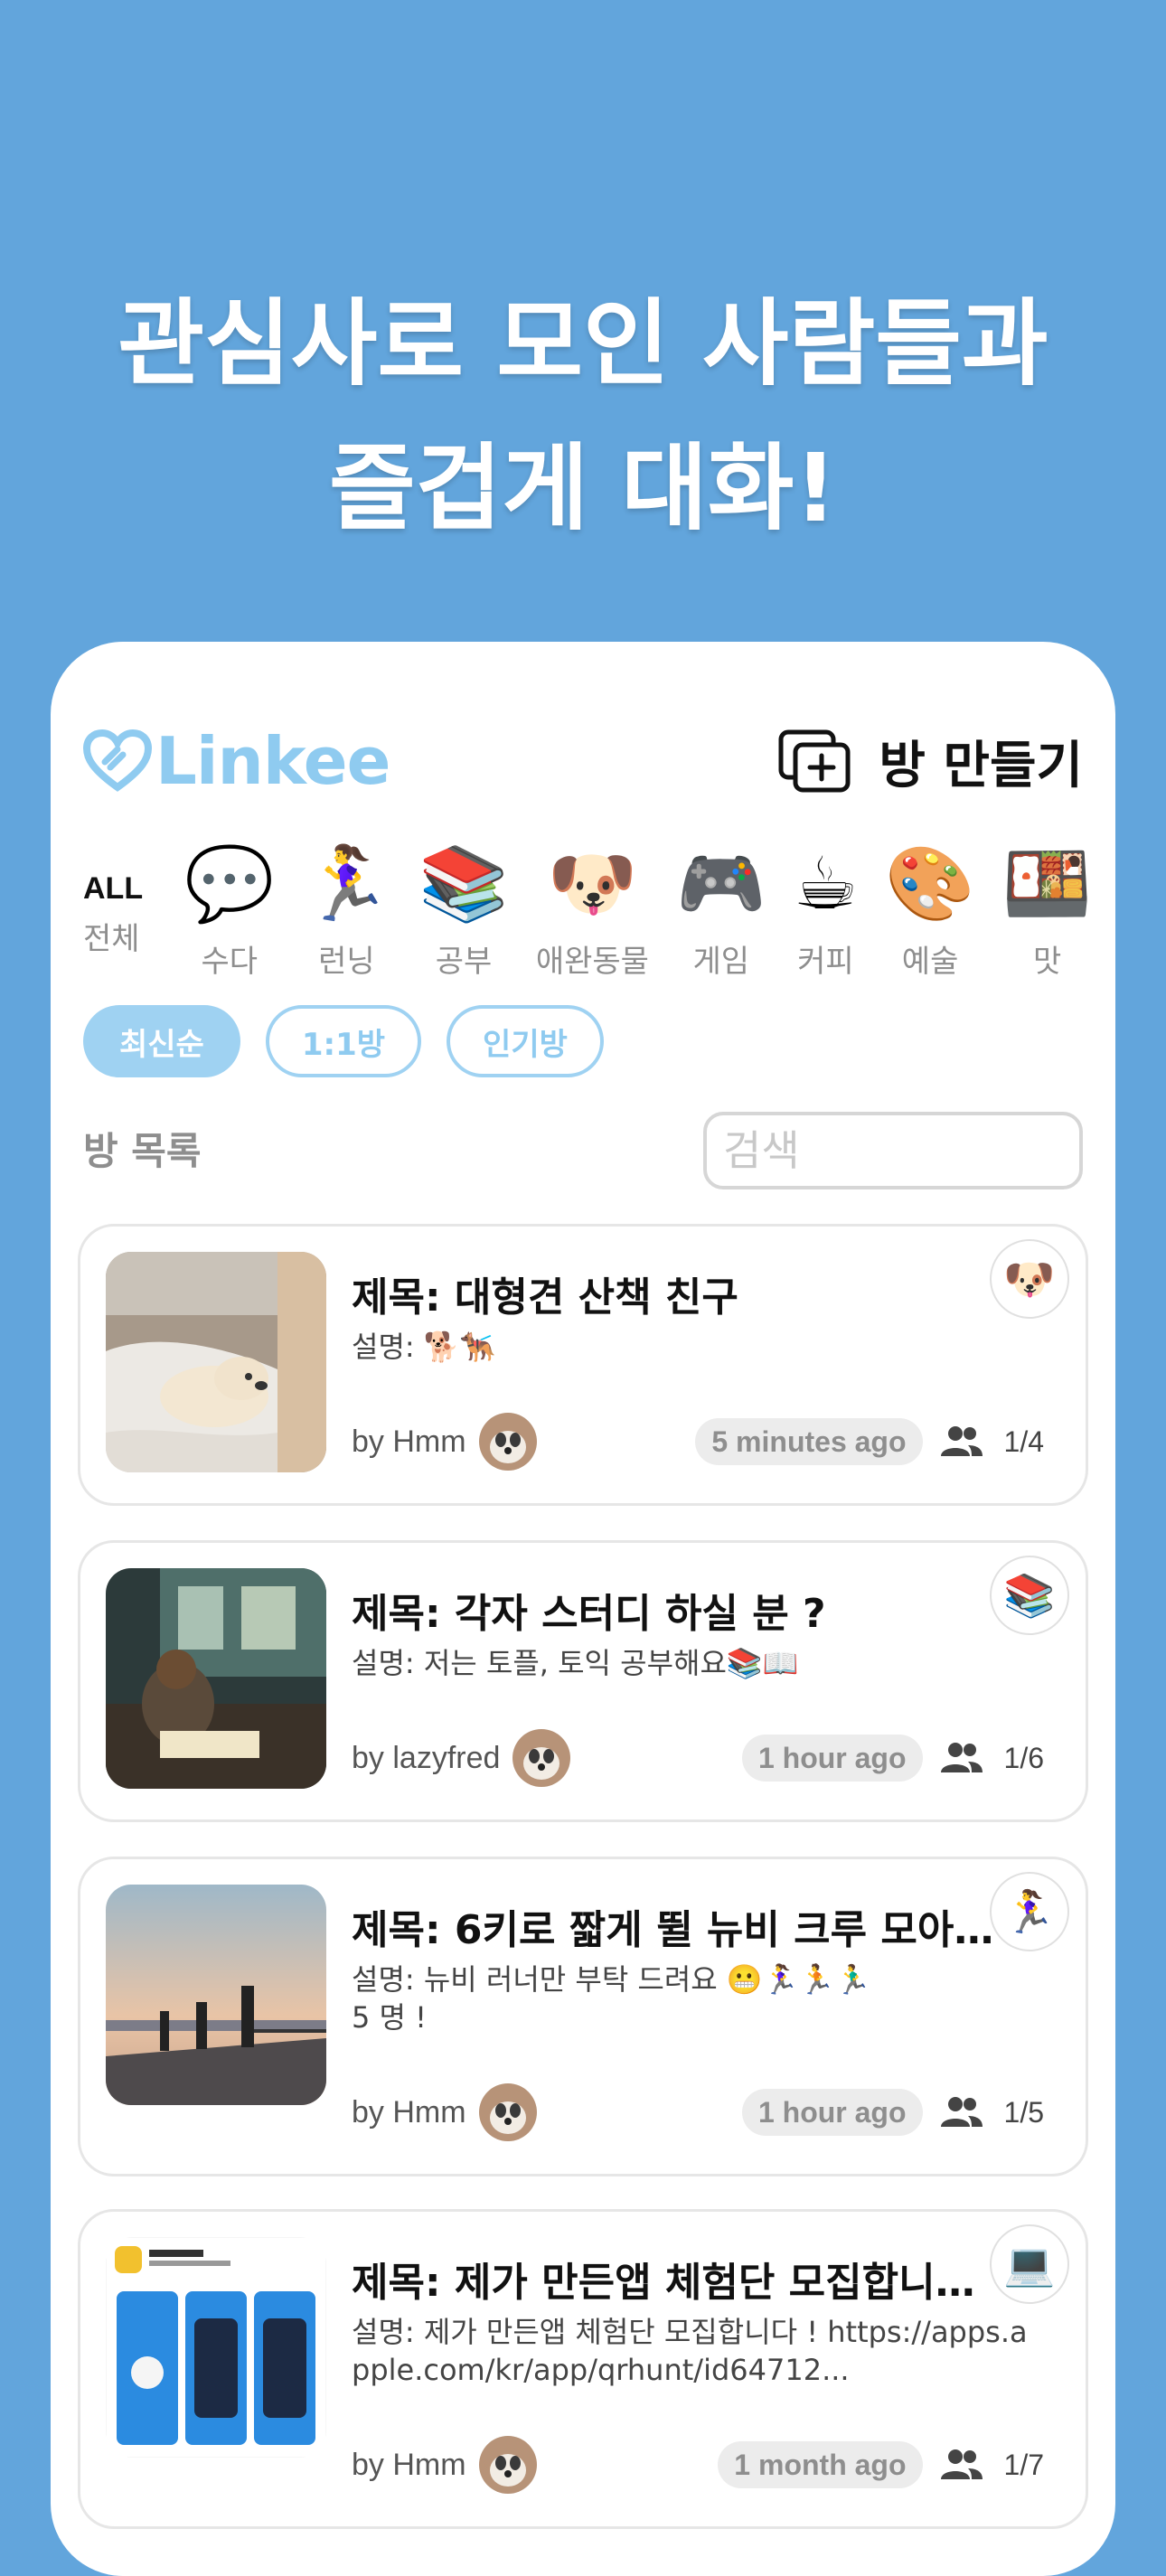 The height and width of the screenshot is (2576, 1166). I want to click on room-meta: 1 month ago 1/7, so click(881, 2465).